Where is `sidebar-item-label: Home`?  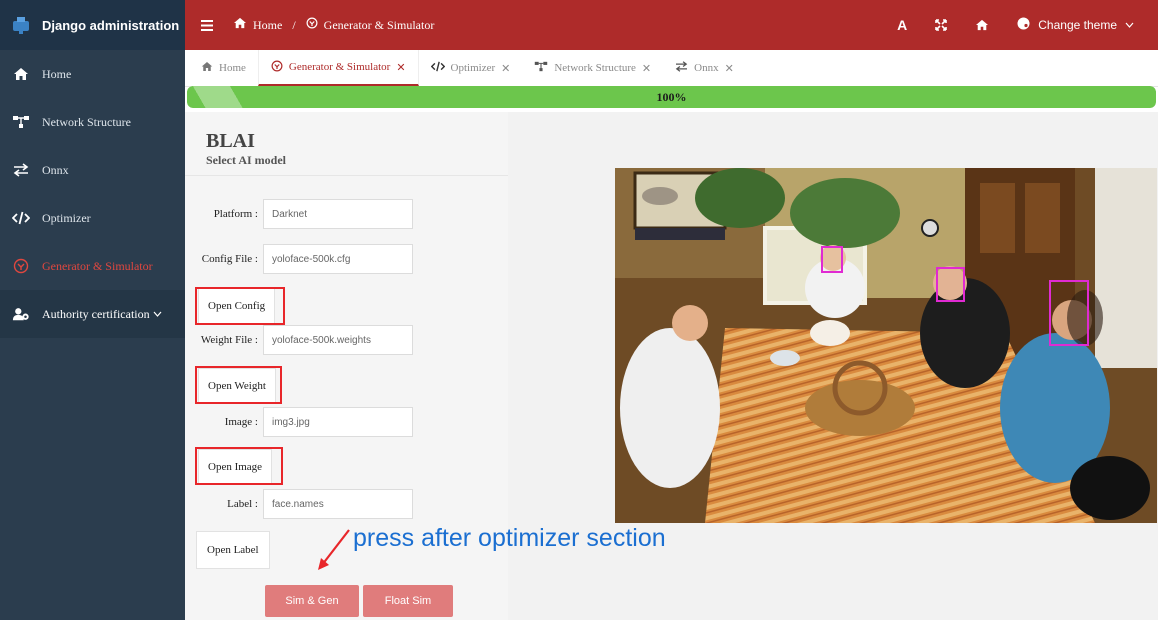 sidebar-item-label: Home is located at coordinates (57, 73).